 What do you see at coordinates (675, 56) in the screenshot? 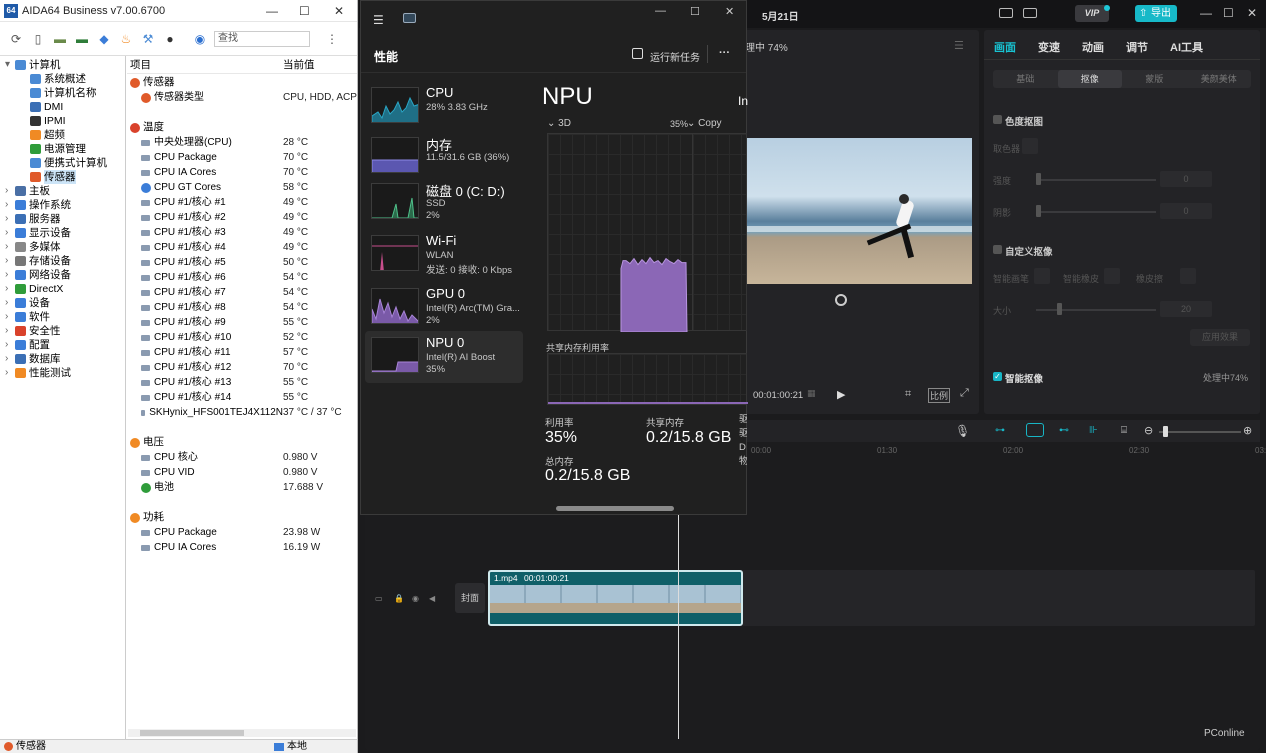
I see `run-task-button: 运行新任务` at bounding box center [675, 56].